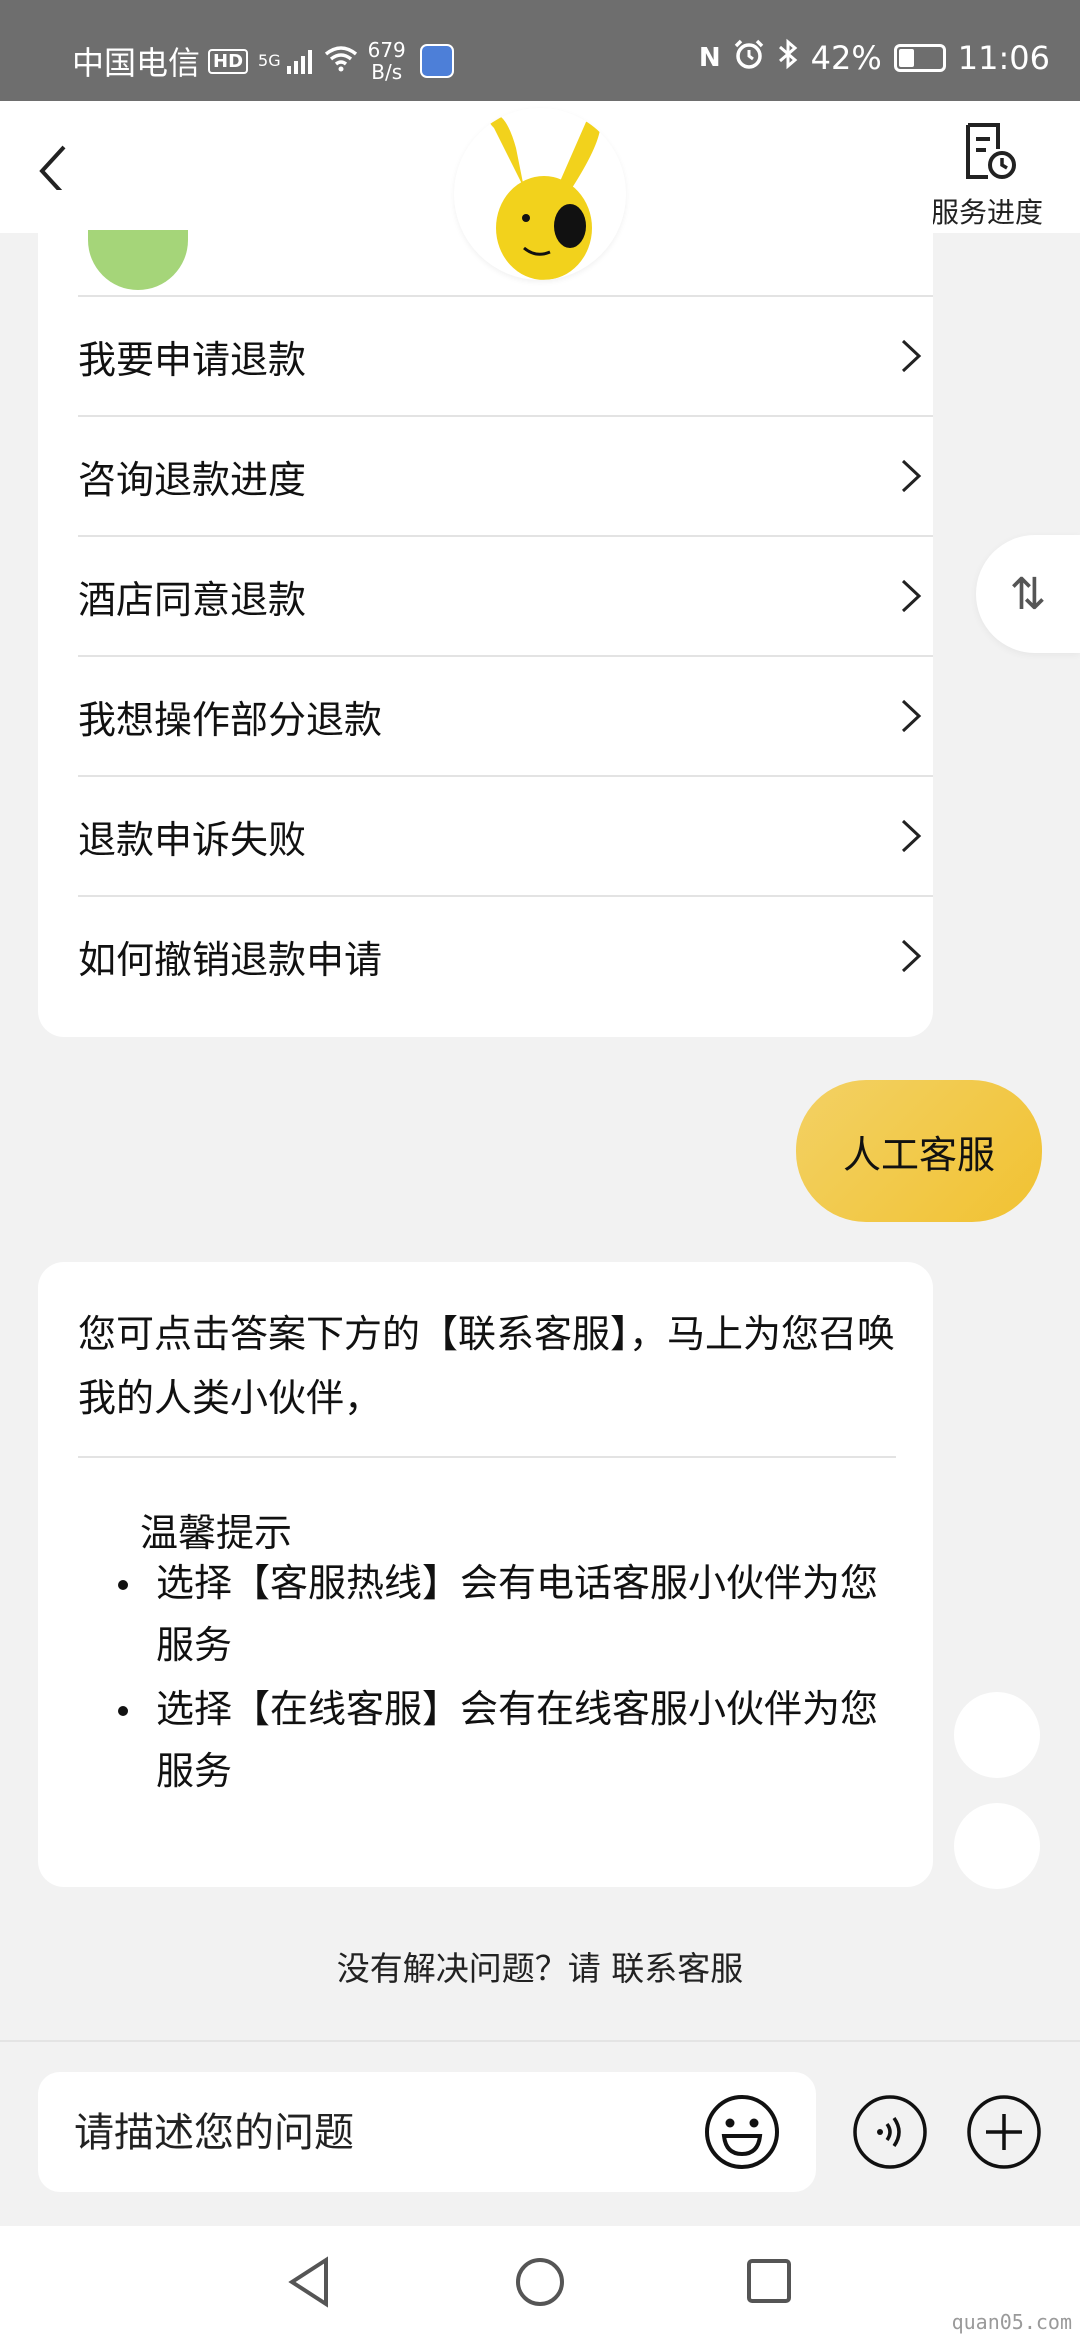 This screenshot has height=2340, width=1080. Describe the element at coordinates (749, 58) in the screenshot. I see `alarm-icon` at that location.